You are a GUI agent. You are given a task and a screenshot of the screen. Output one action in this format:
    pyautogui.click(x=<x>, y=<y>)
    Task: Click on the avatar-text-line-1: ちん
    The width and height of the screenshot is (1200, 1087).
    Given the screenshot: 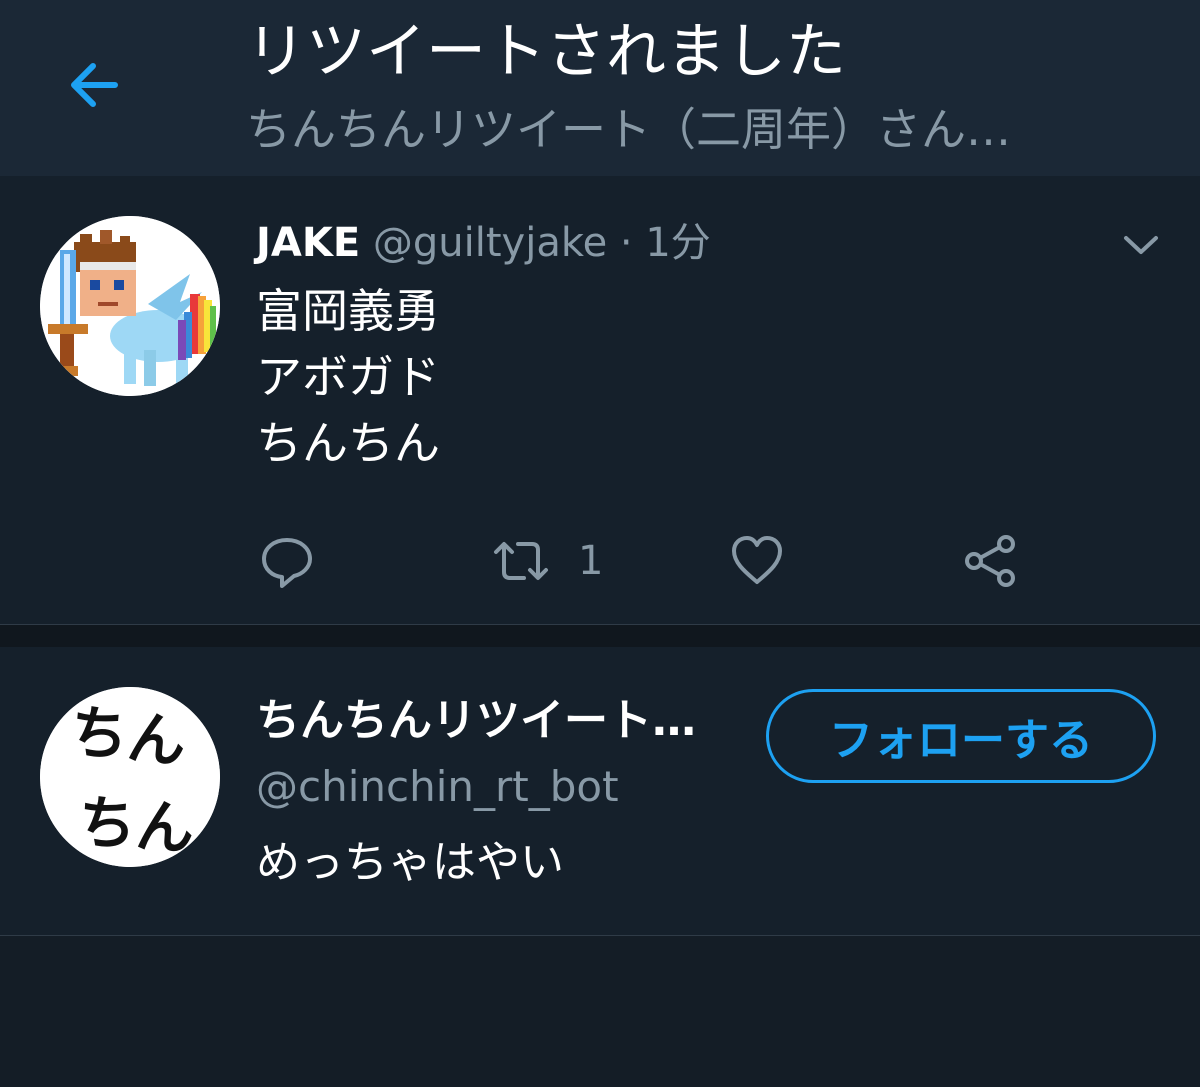 What is the action you would take?
    pyautogui.click(x=128, y=737)
    